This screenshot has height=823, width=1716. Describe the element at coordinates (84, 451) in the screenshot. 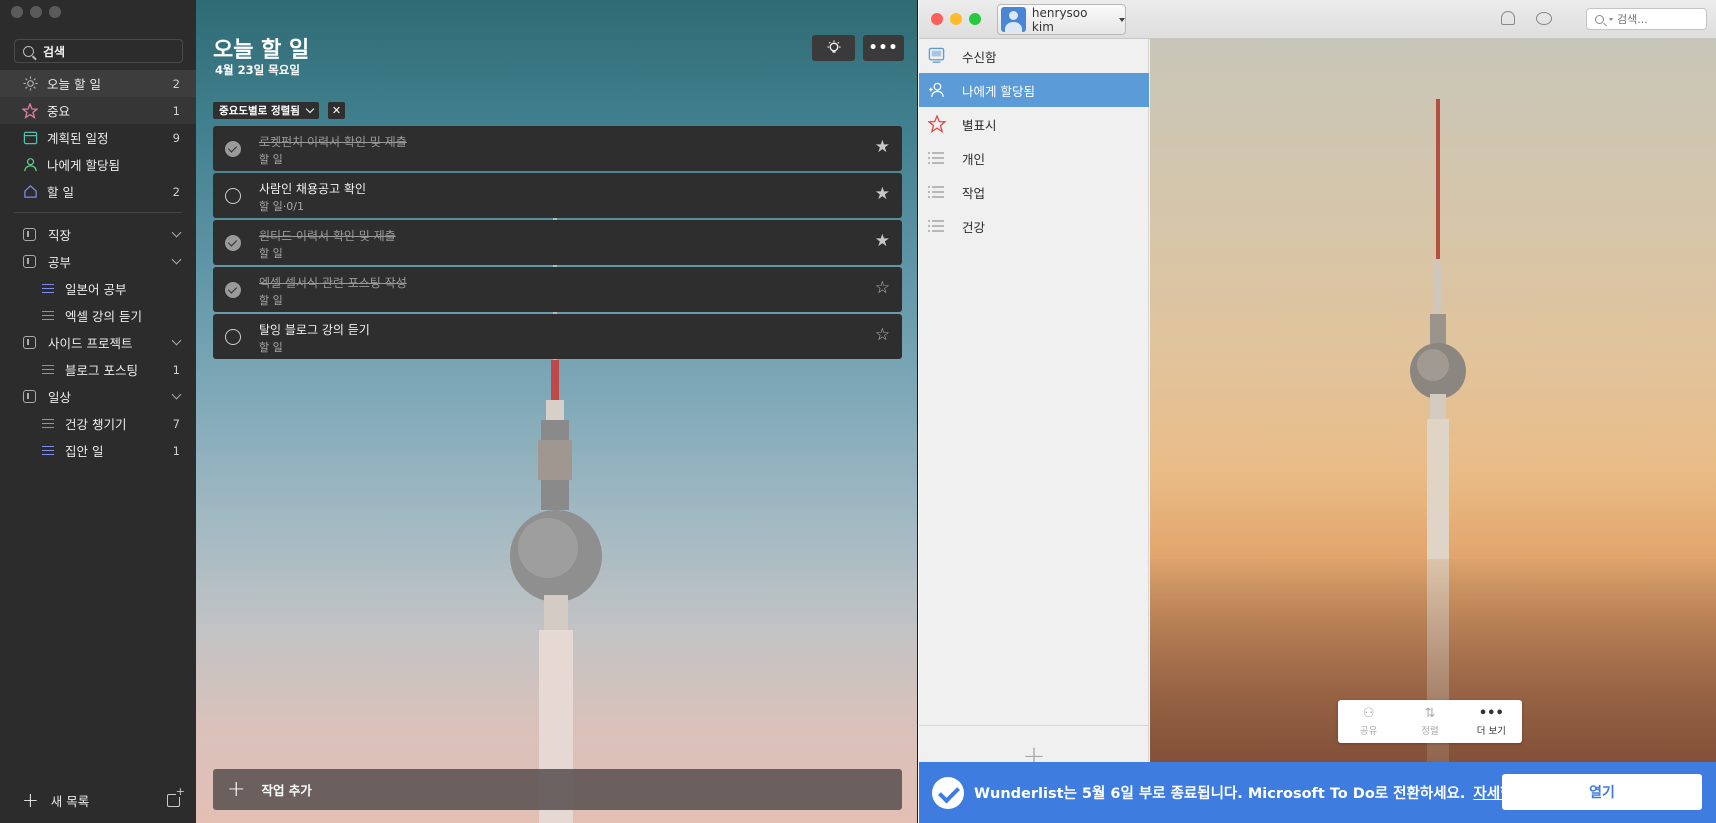

I see `list-label: 집안 일` at that location.